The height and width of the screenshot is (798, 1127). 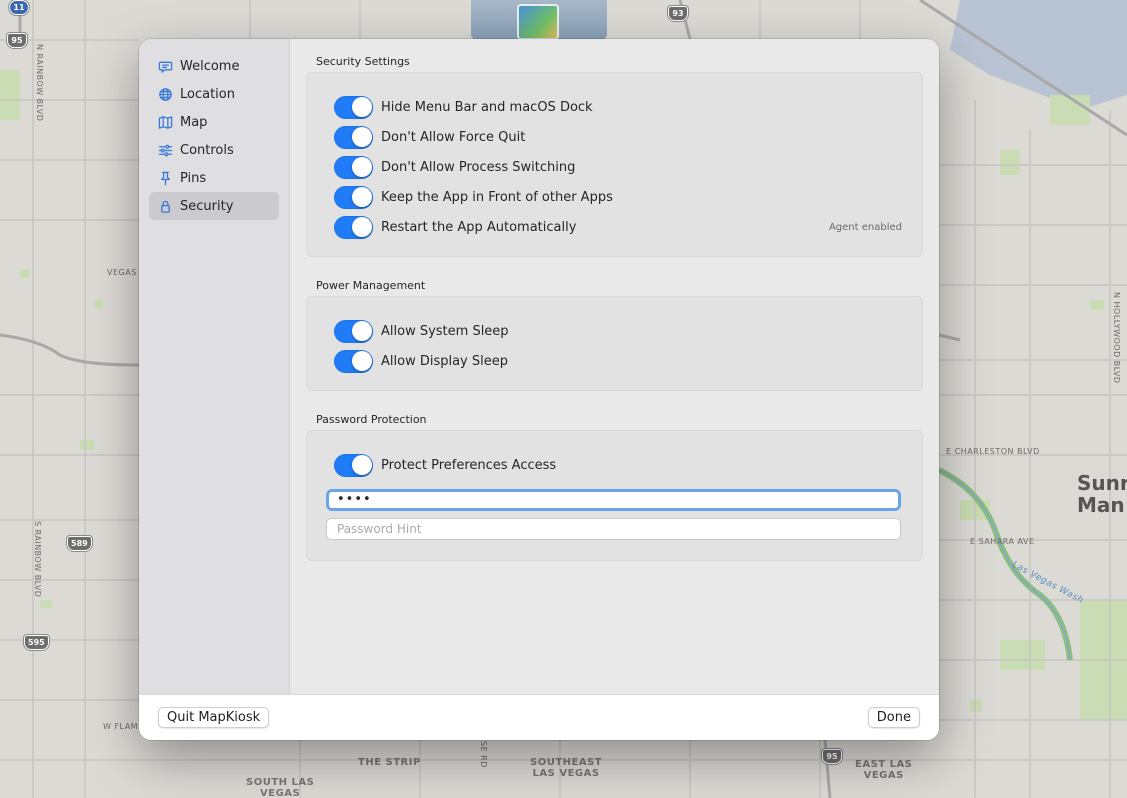 I want to click on toggle-label: Restart the App Automatically, so click(x=479, y=227).